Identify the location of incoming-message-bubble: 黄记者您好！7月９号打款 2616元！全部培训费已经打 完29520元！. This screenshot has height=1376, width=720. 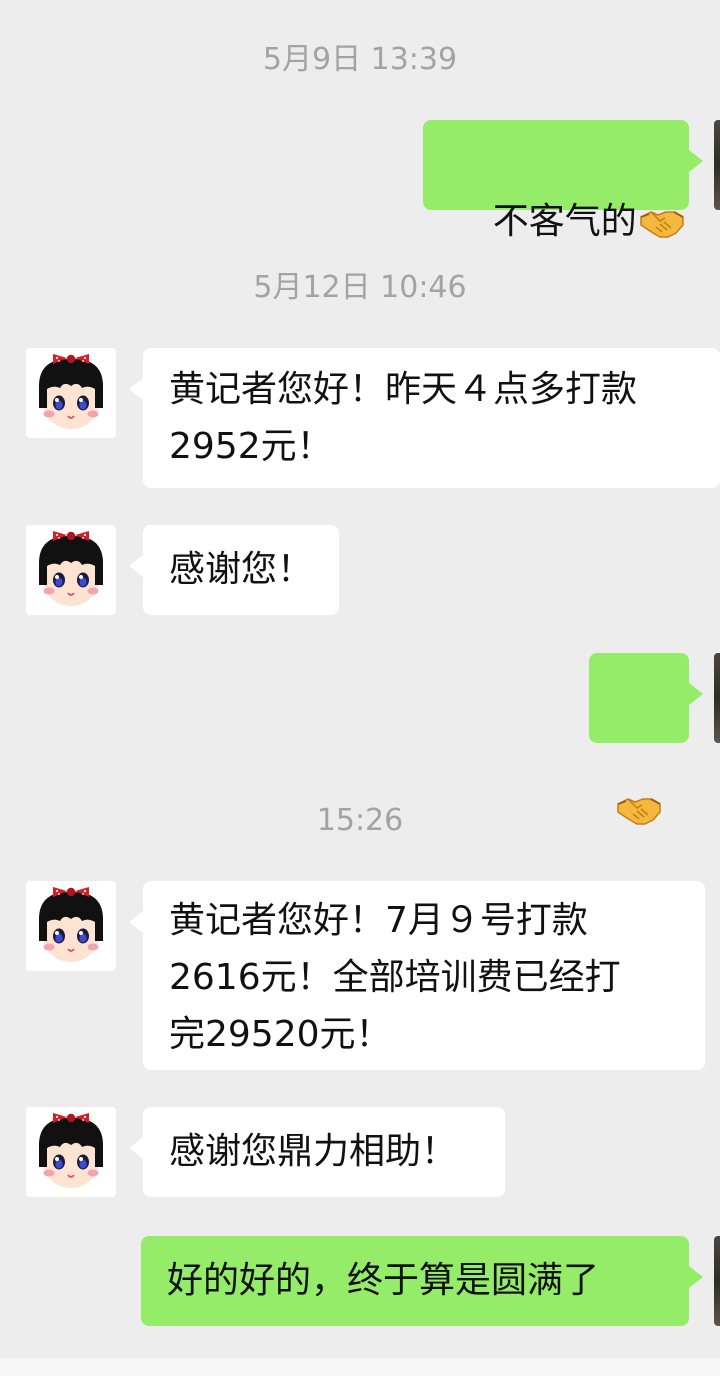
(417, 975).